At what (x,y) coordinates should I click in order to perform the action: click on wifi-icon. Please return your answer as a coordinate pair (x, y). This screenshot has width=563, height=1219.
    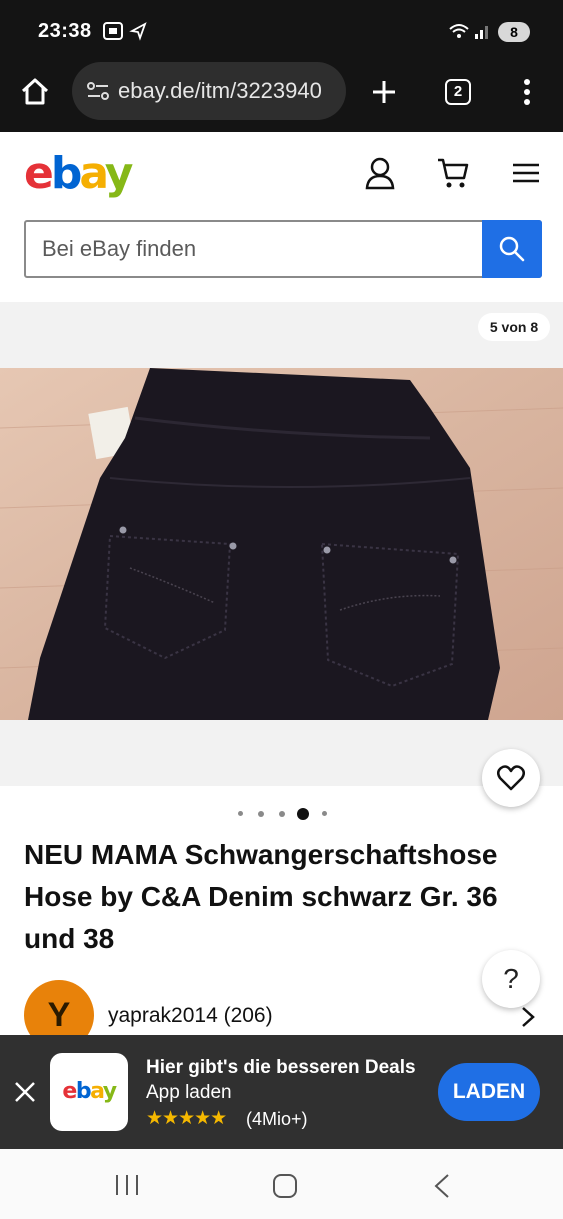
    Looking at the image, I should click on (459, 31).